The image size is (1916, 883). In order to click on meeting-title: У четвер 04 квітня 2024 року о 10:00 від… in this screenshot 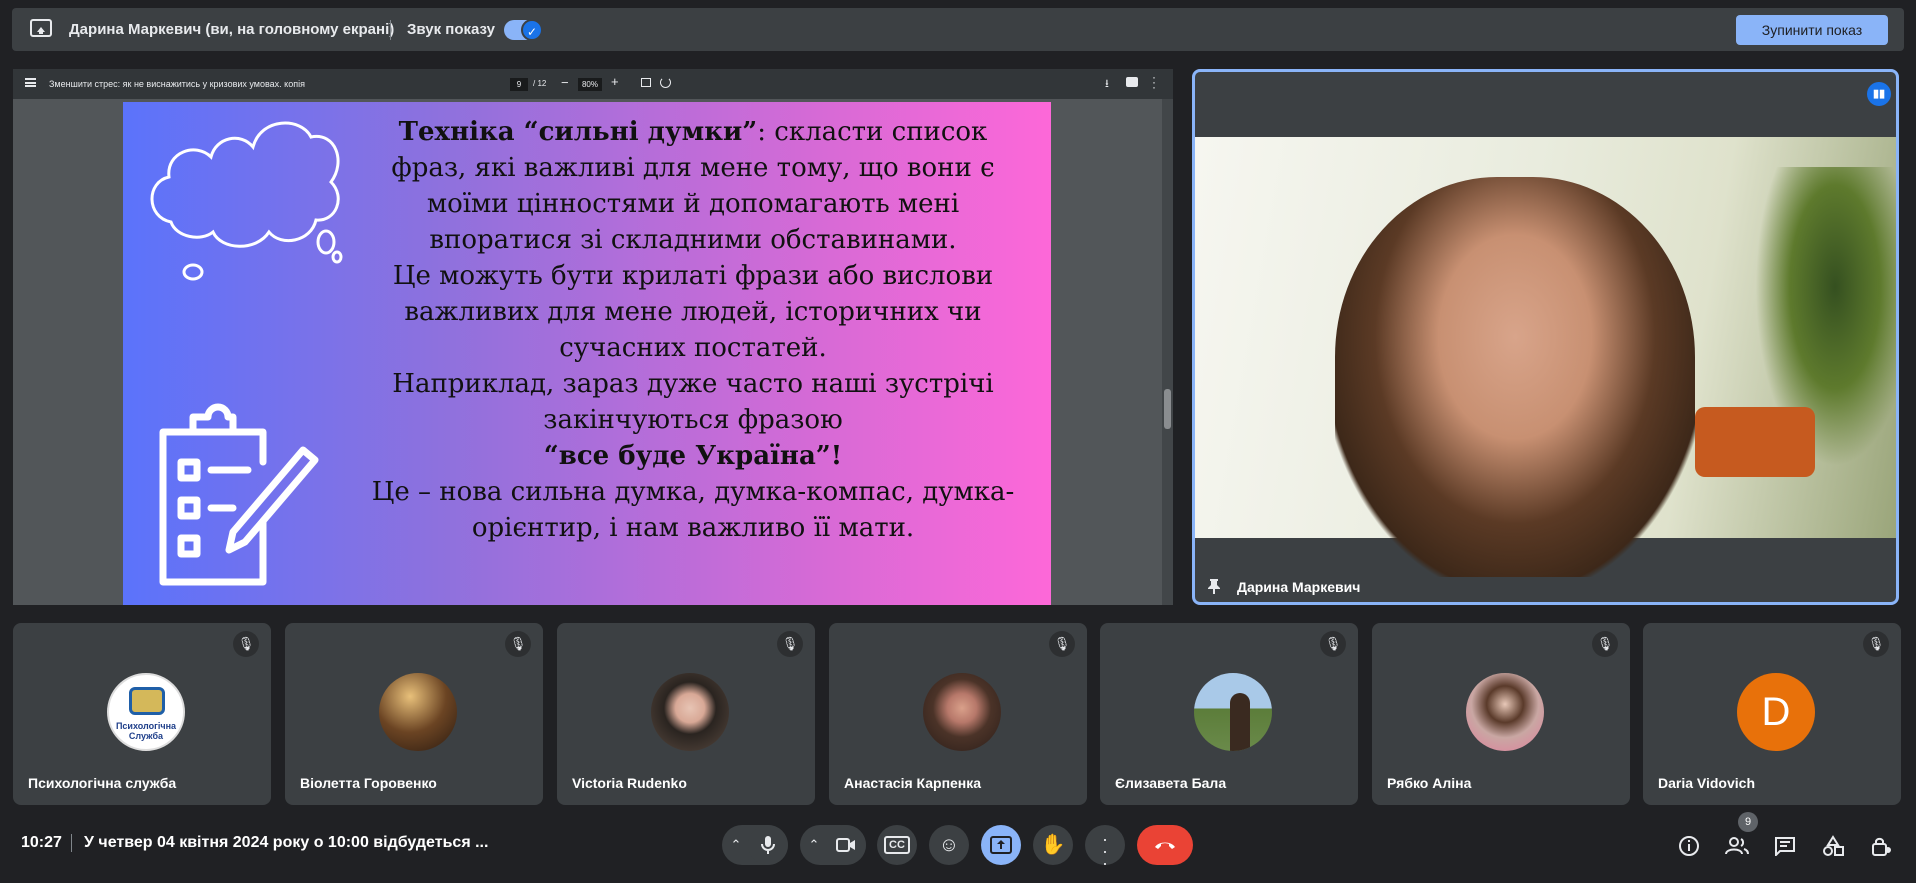, I will do `click(286, 843)`.